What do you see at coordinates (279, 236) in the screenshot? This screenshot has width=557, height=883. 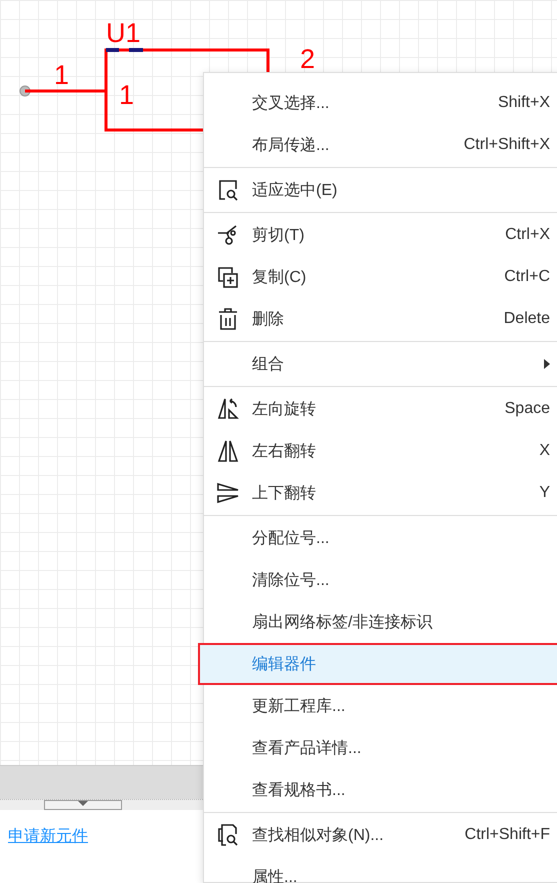 I see `menu-label: 剪切(T)` at bounding box center [279, 236].